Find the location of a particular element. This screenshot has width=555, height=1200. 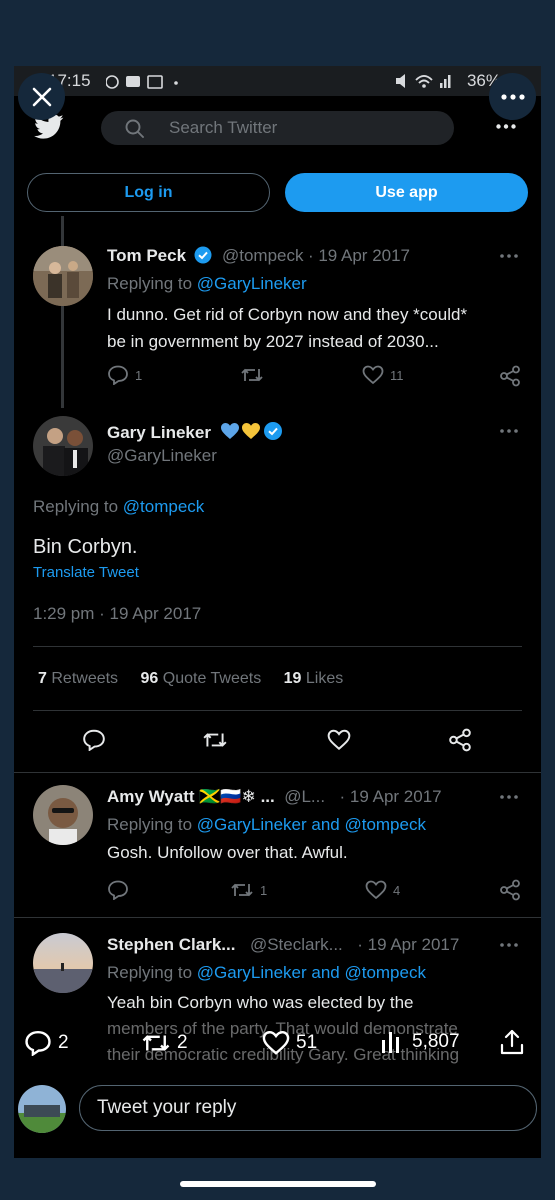

overlay-more-button is located at coordinates (512, 96).